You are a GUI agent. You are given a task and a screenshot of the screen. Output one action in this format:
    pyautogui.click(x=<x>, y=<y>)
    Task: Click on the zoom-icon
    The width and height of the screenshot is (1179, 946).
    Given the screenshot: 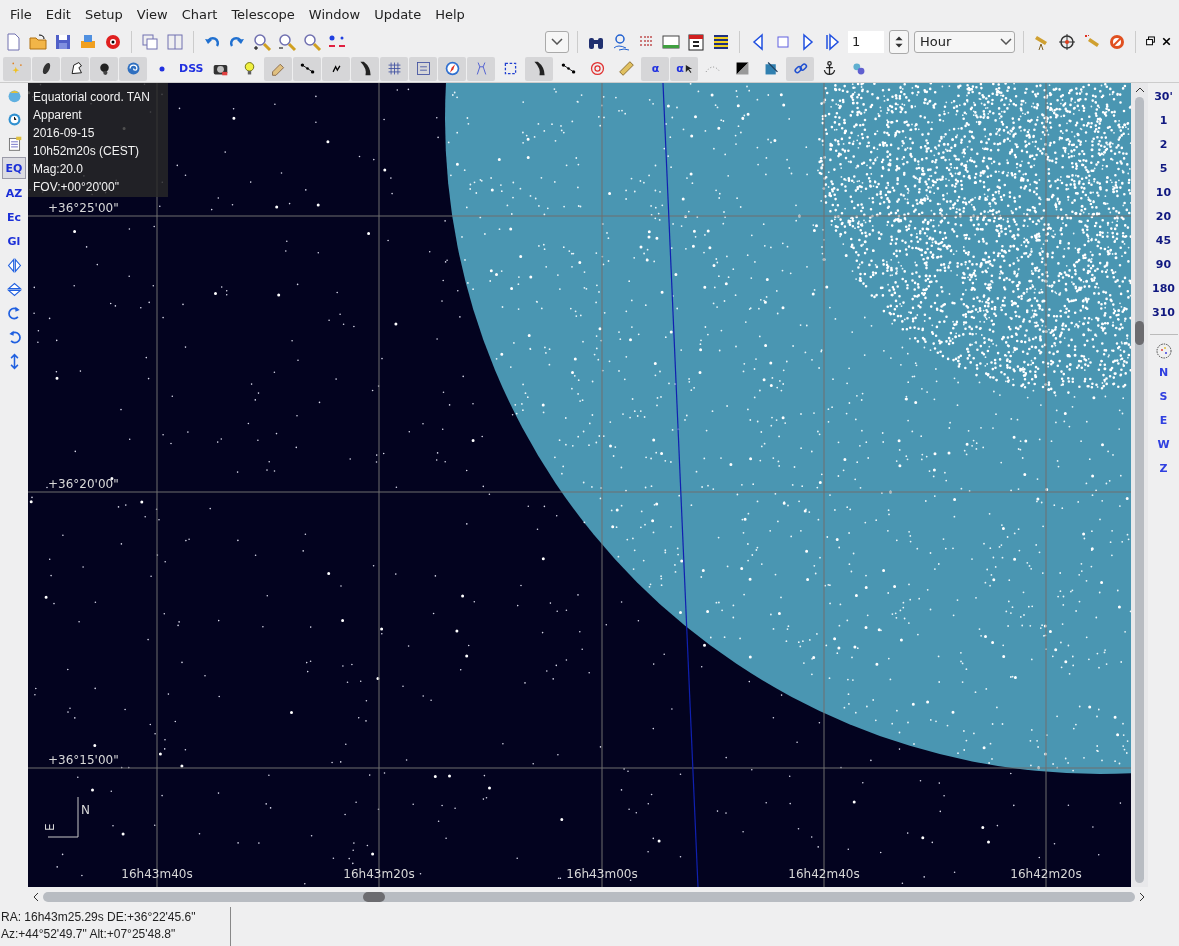 What is the action you would take?
    pyautogui.click(x=312, y=41)
    